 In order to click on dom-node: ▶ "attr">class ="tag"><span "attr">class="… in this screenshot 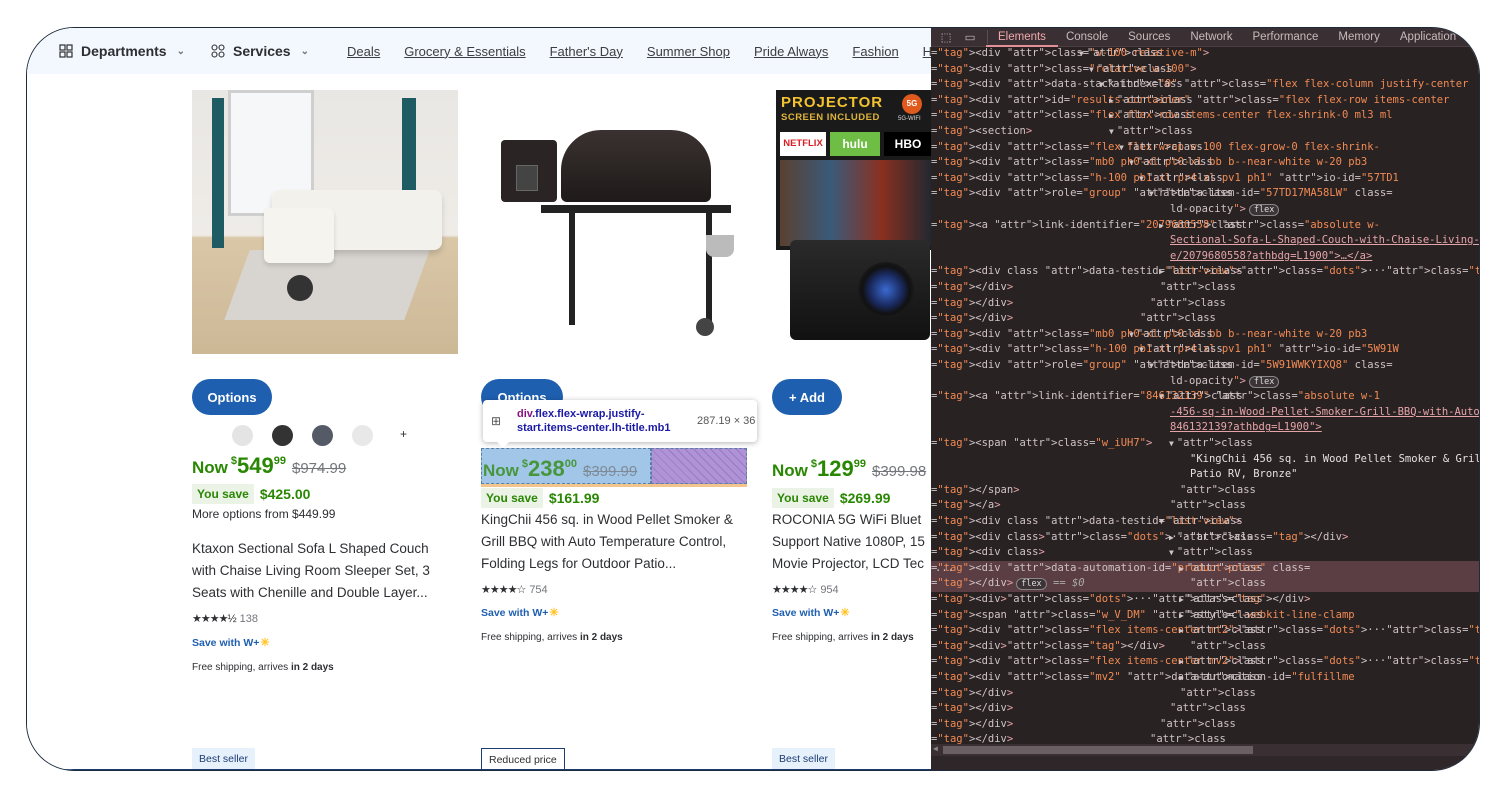, I will do `click(1205, 616)`.